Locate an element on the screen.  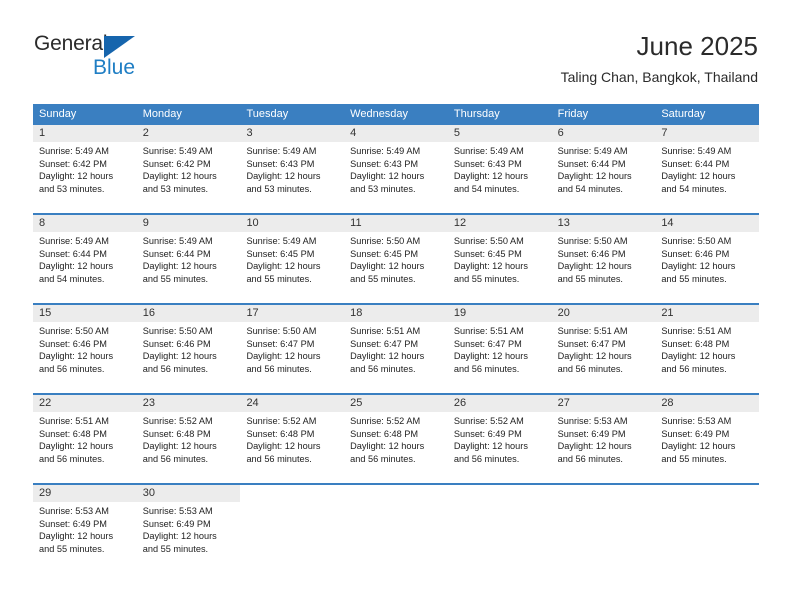
sunset-text: Sunset: 6:46 PM is located at coordinates (591, 253).